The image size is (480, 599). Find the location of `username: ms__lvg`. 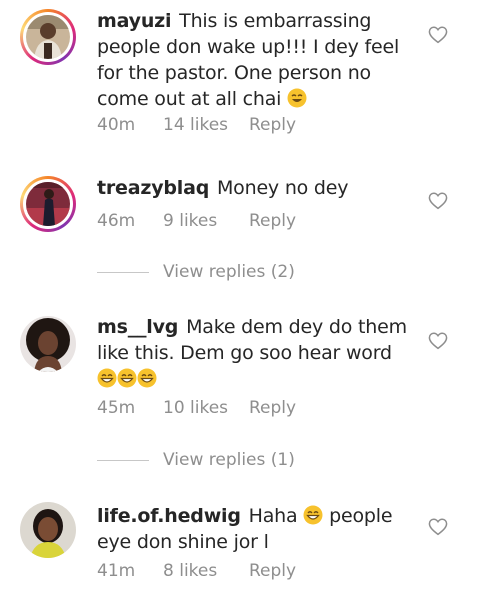

username: ms__lvg is located at coordinates (137, 327).